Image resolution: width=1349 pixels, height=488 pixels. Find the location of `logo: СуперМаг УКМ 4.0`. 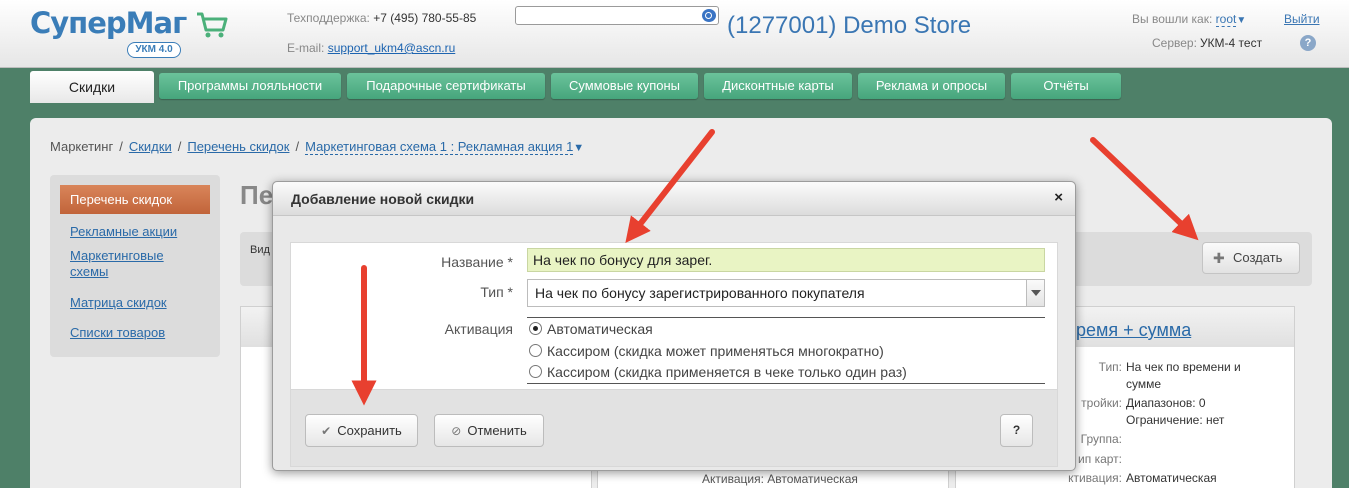

logo: СуперМаг УКМ 4.0 is located at coordinates (129, 32).